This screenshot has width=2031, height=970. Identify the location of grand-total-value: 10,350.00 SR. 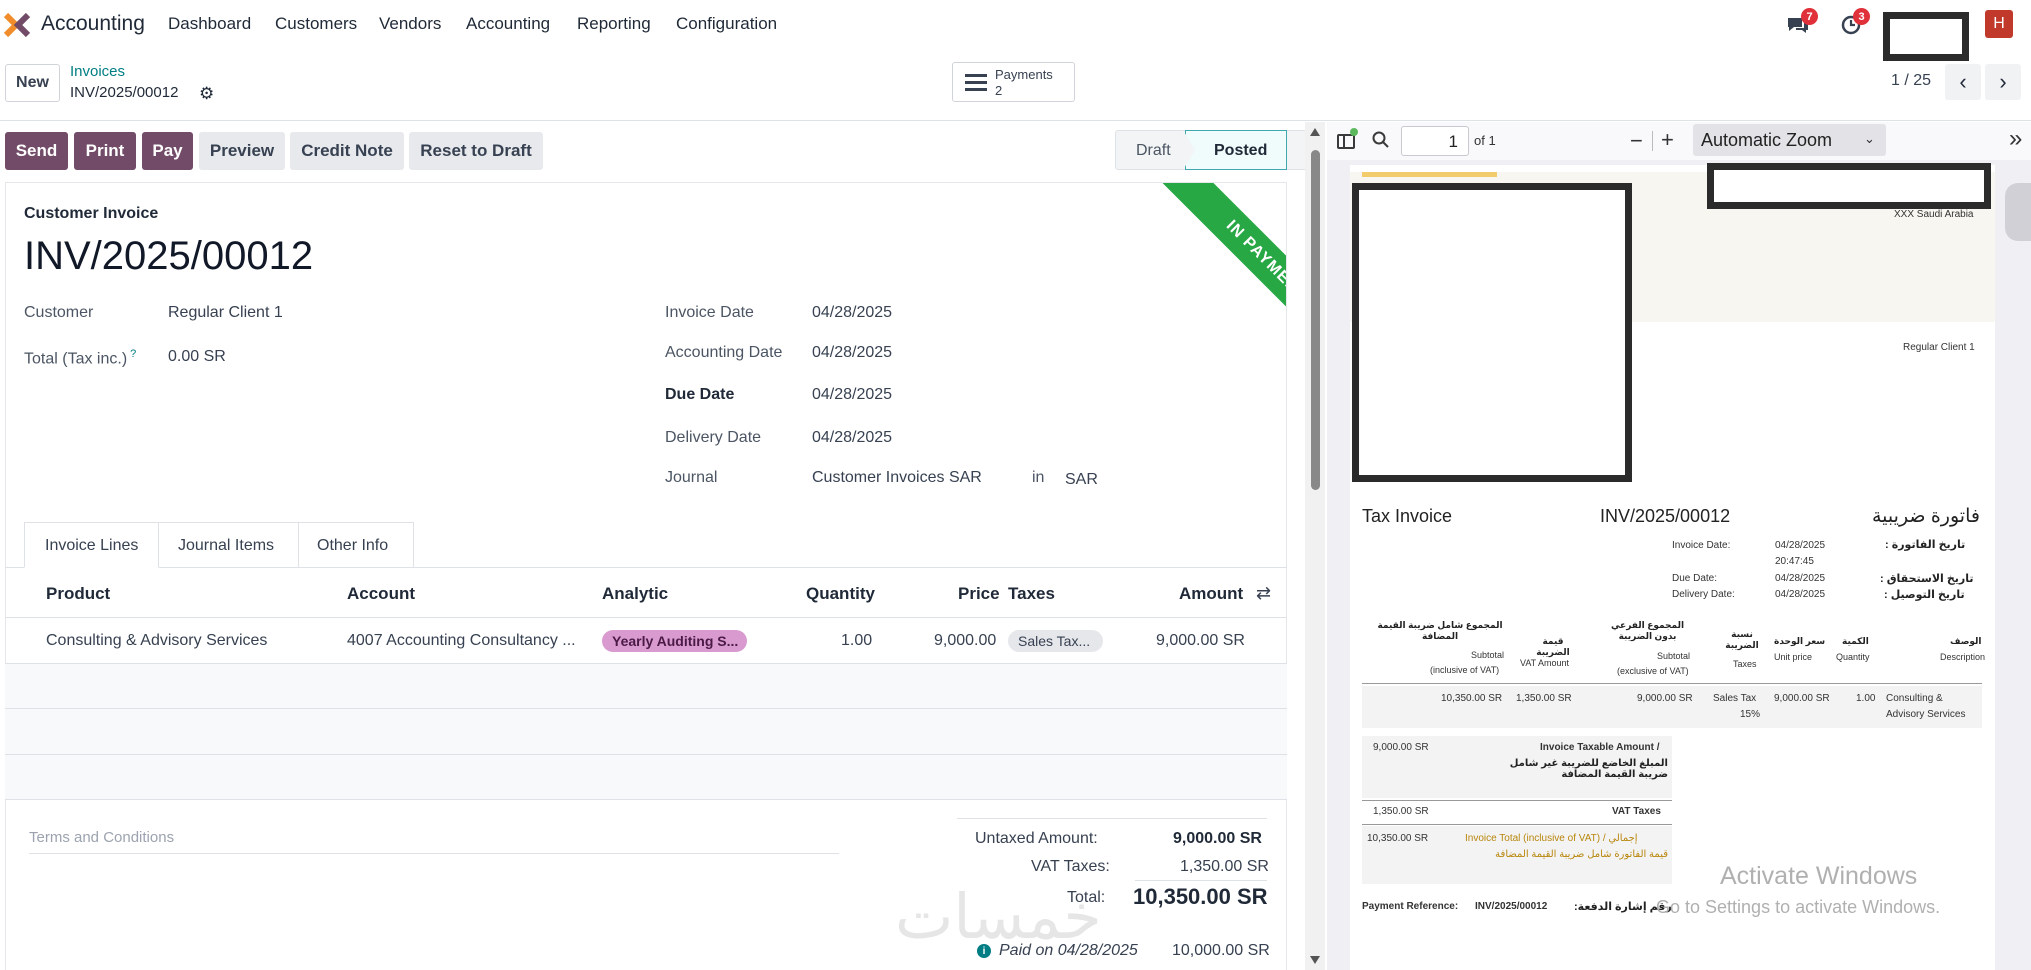
(1200, 896).